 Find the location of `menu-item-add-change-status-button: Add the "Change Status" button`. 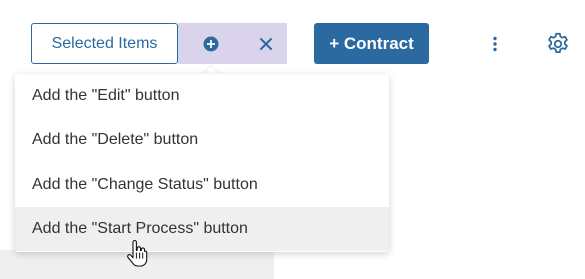

menu-item-add-change-status-button: Add the "Change Status" button is located at coordinates (202, 185).